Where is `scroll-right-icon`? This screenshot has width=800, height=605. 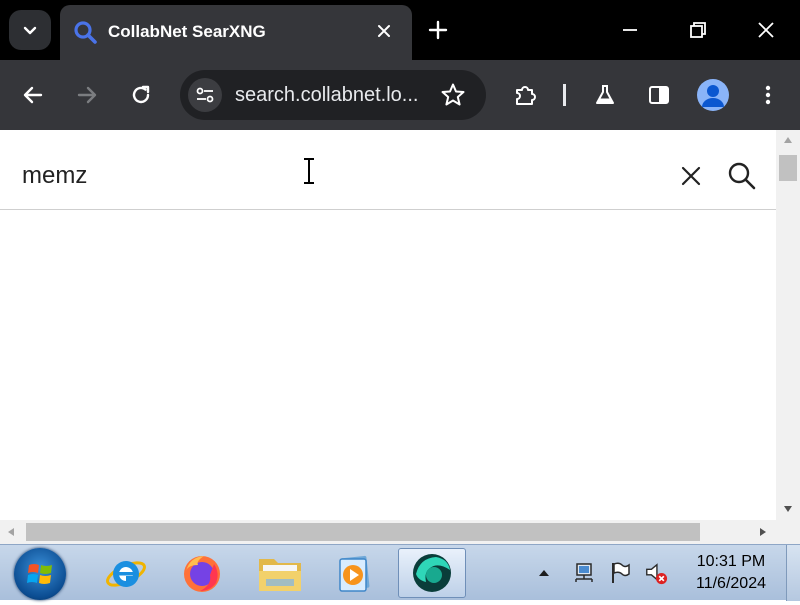
scroll-right-icon is located at coordinates (763, 532).